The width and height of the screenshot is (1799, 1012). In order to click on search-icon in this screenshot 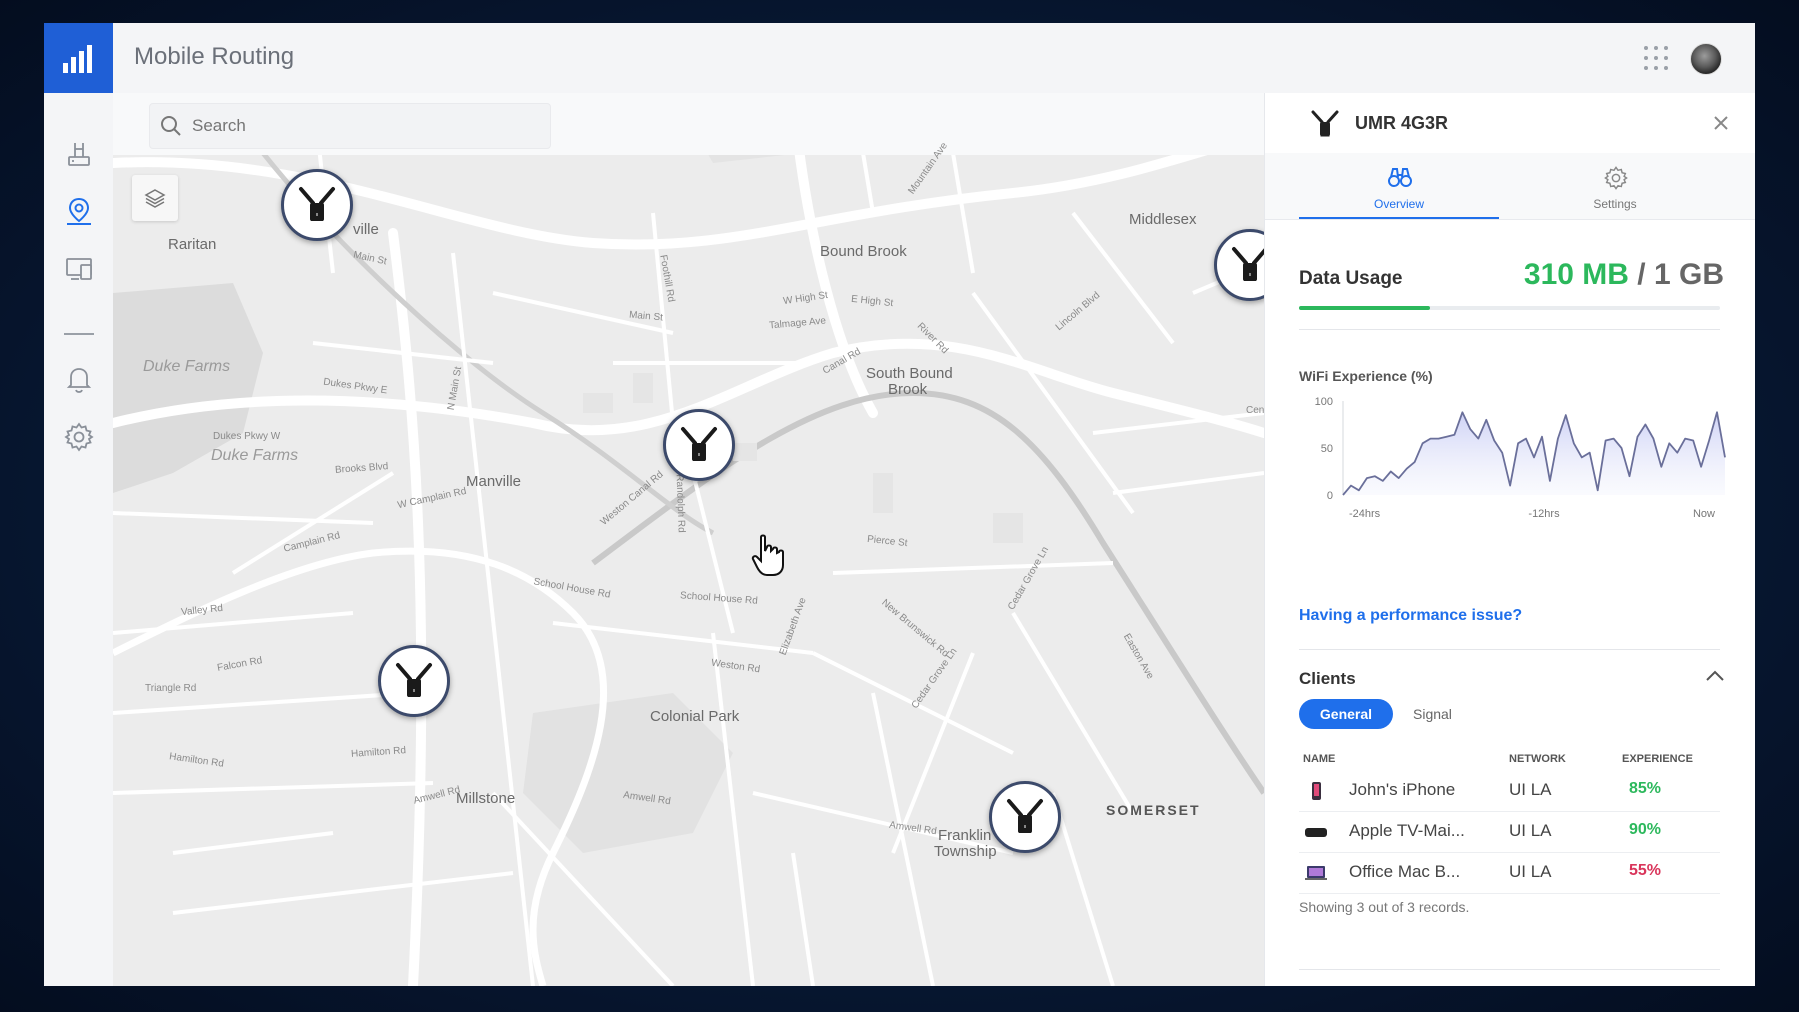, I will do `click(171, 126)`.